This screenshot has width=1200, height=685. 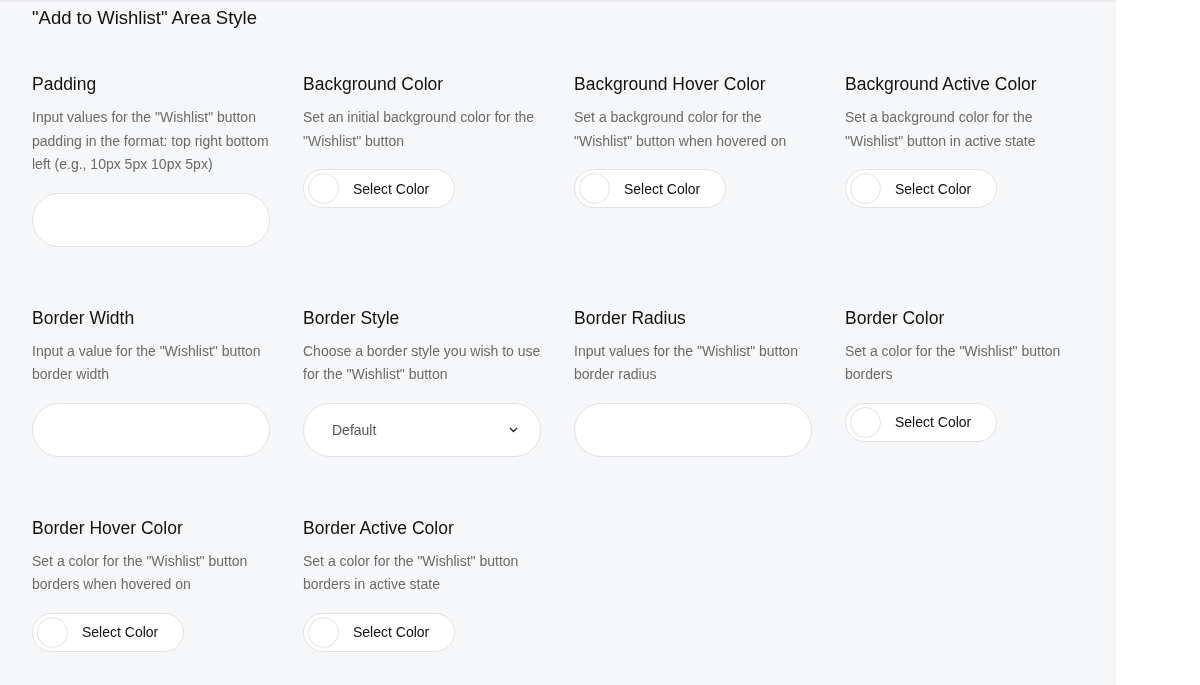 I want to click on border-style-dropdown: Default, so click(x=422, y=429).